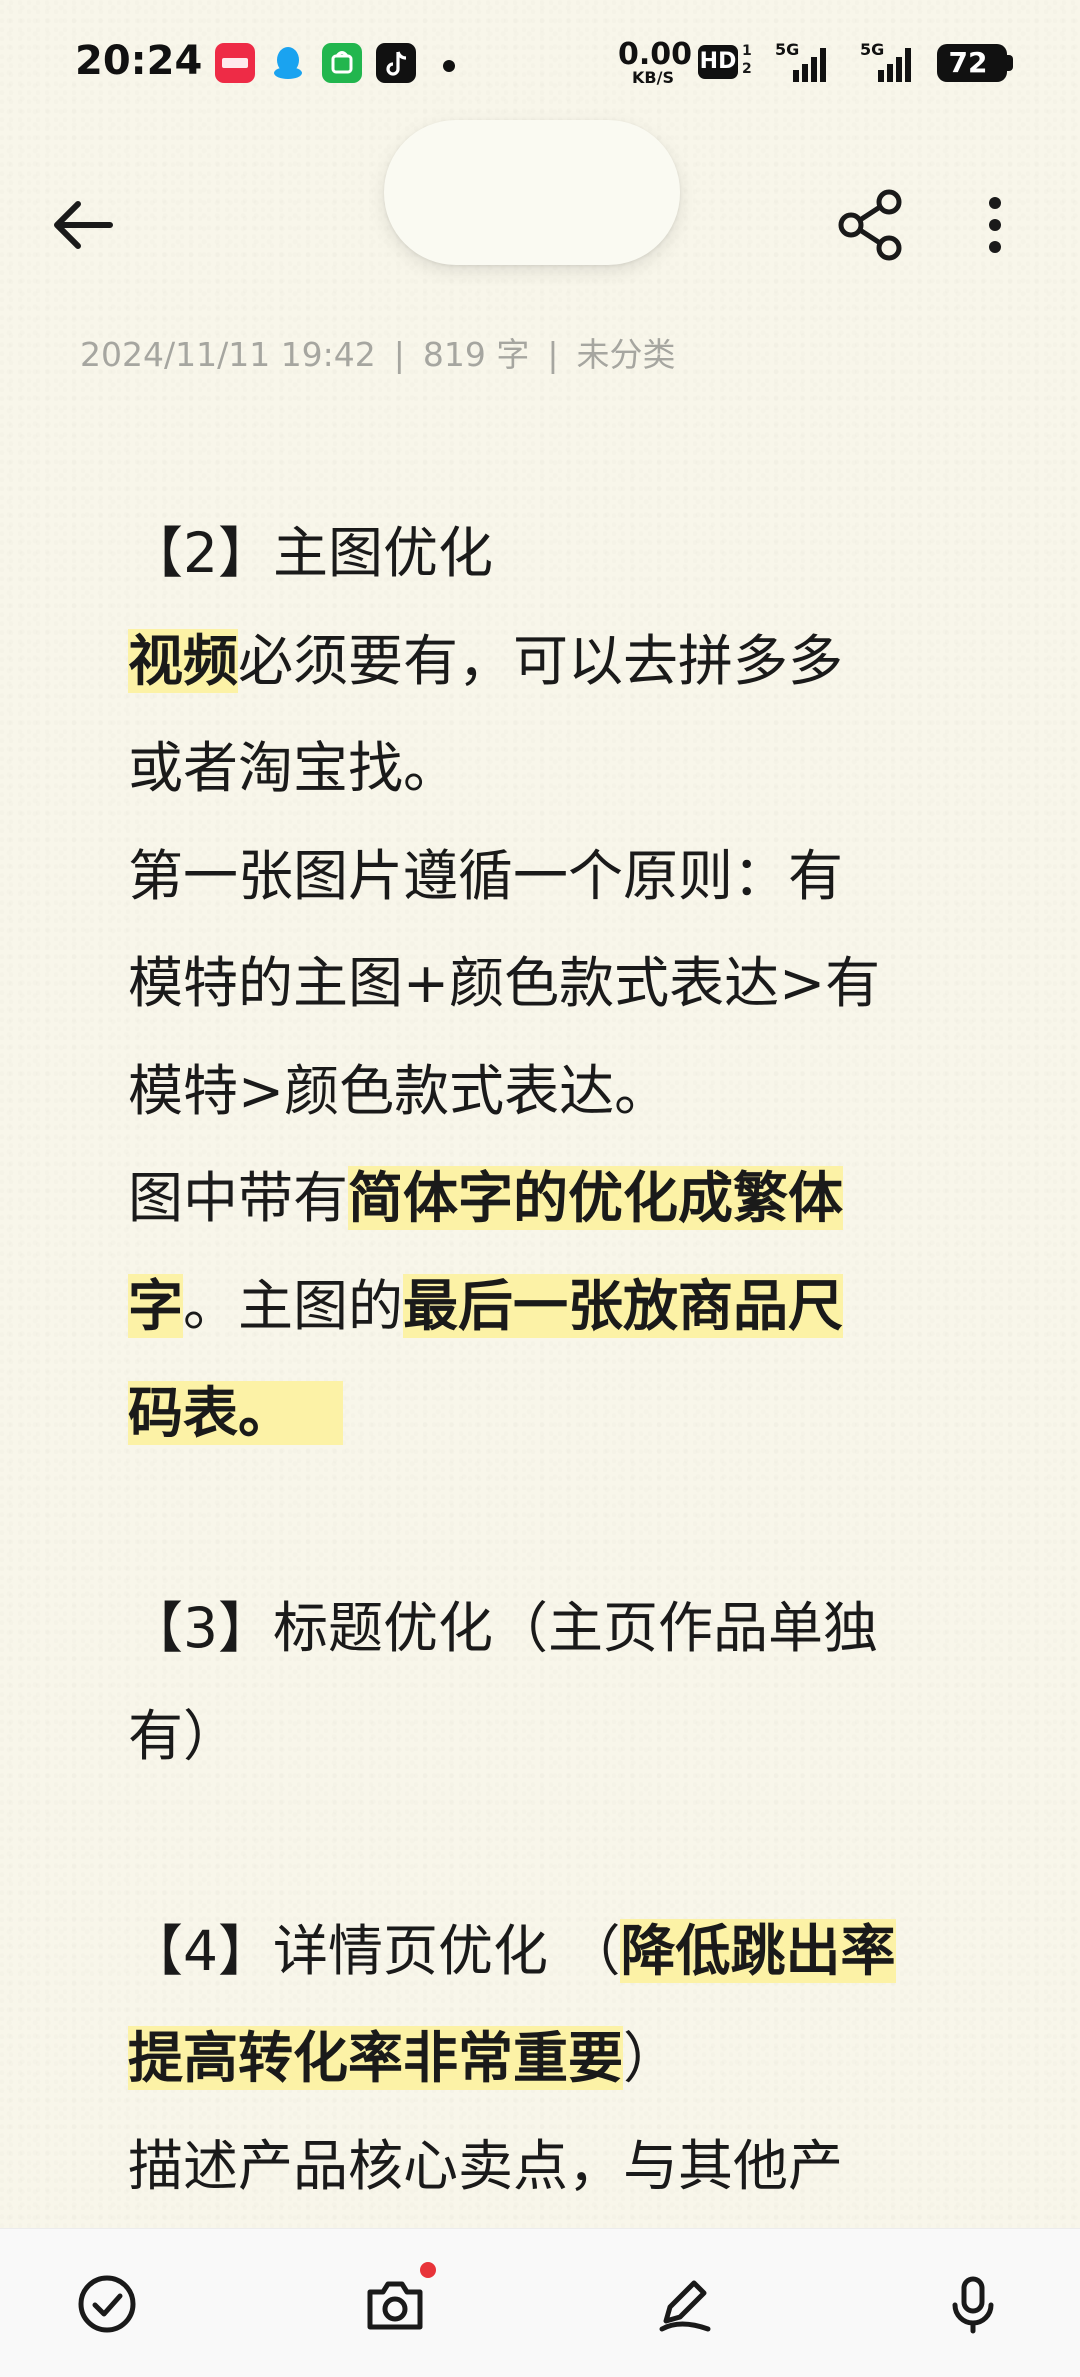 The width and height of the screenshot is (1080, 2377). What do you see at coordinates (228, 354) in the screenshot?
I see `note-datetime: 2024/11/11 19:42` at bounding box center [228, 354].